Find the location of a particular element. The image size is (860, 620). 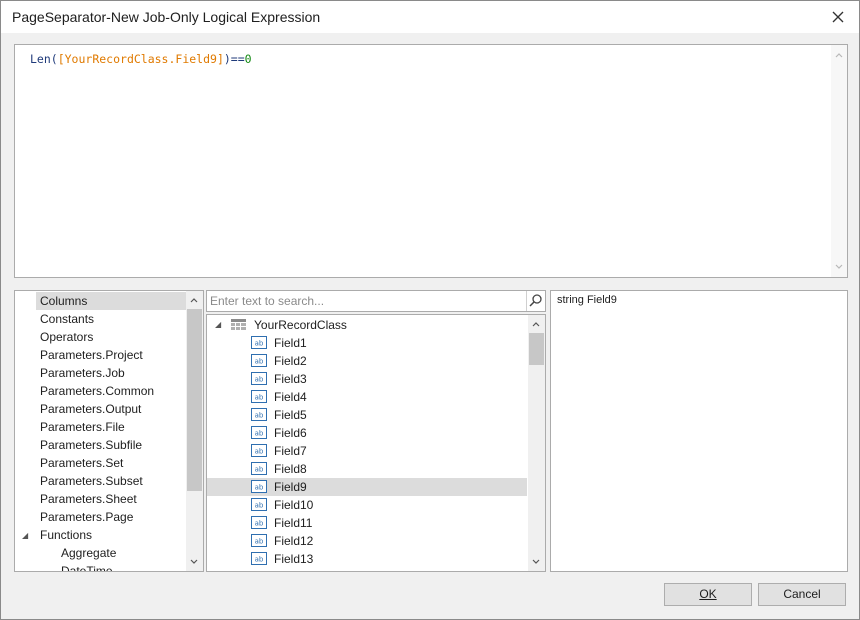

field-item: ab Field1 is located at coordinates (367, 343).